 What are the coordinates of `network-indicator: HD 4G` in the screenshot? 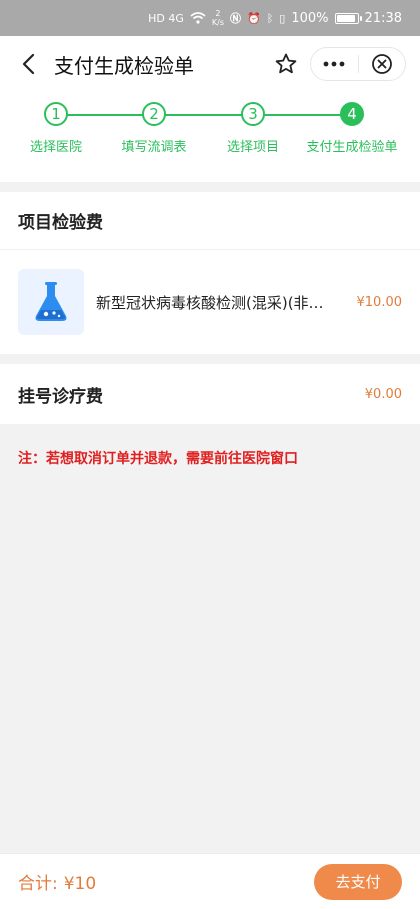 It's located at (166, 18).